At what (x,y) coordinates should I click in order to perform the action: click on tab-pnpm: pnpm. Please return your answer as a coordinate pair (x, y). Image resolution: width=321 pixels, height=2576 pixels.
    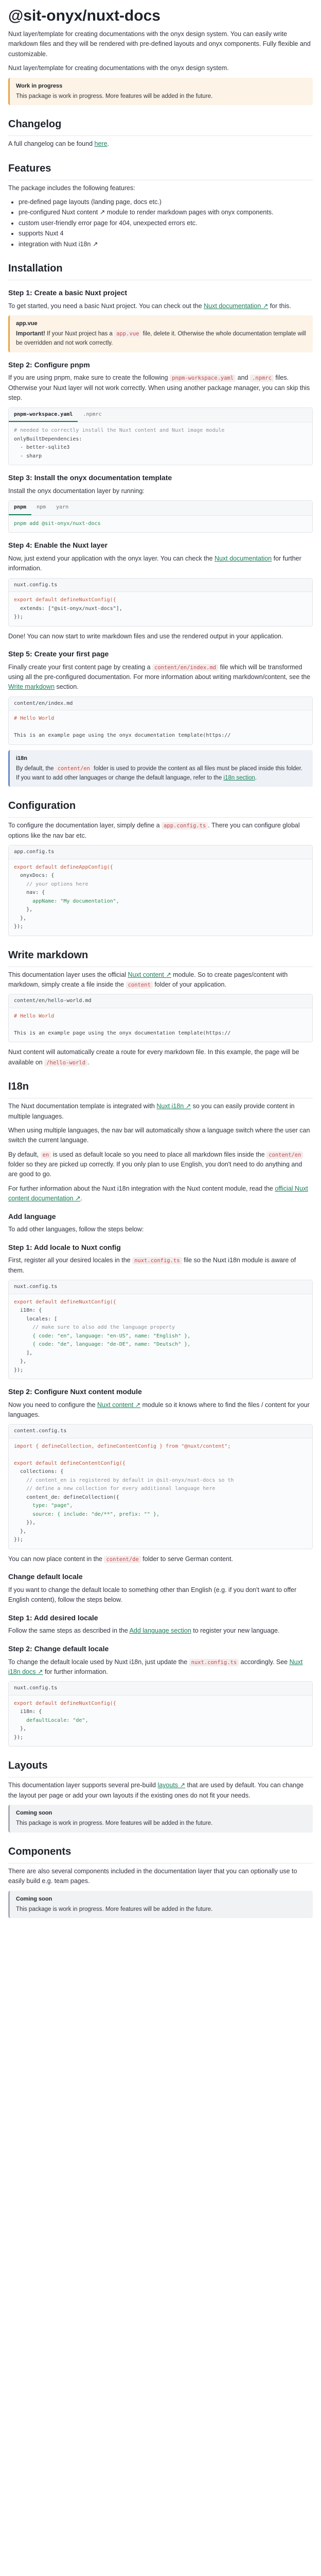
    Looking at the image, I should click on (20, 508).